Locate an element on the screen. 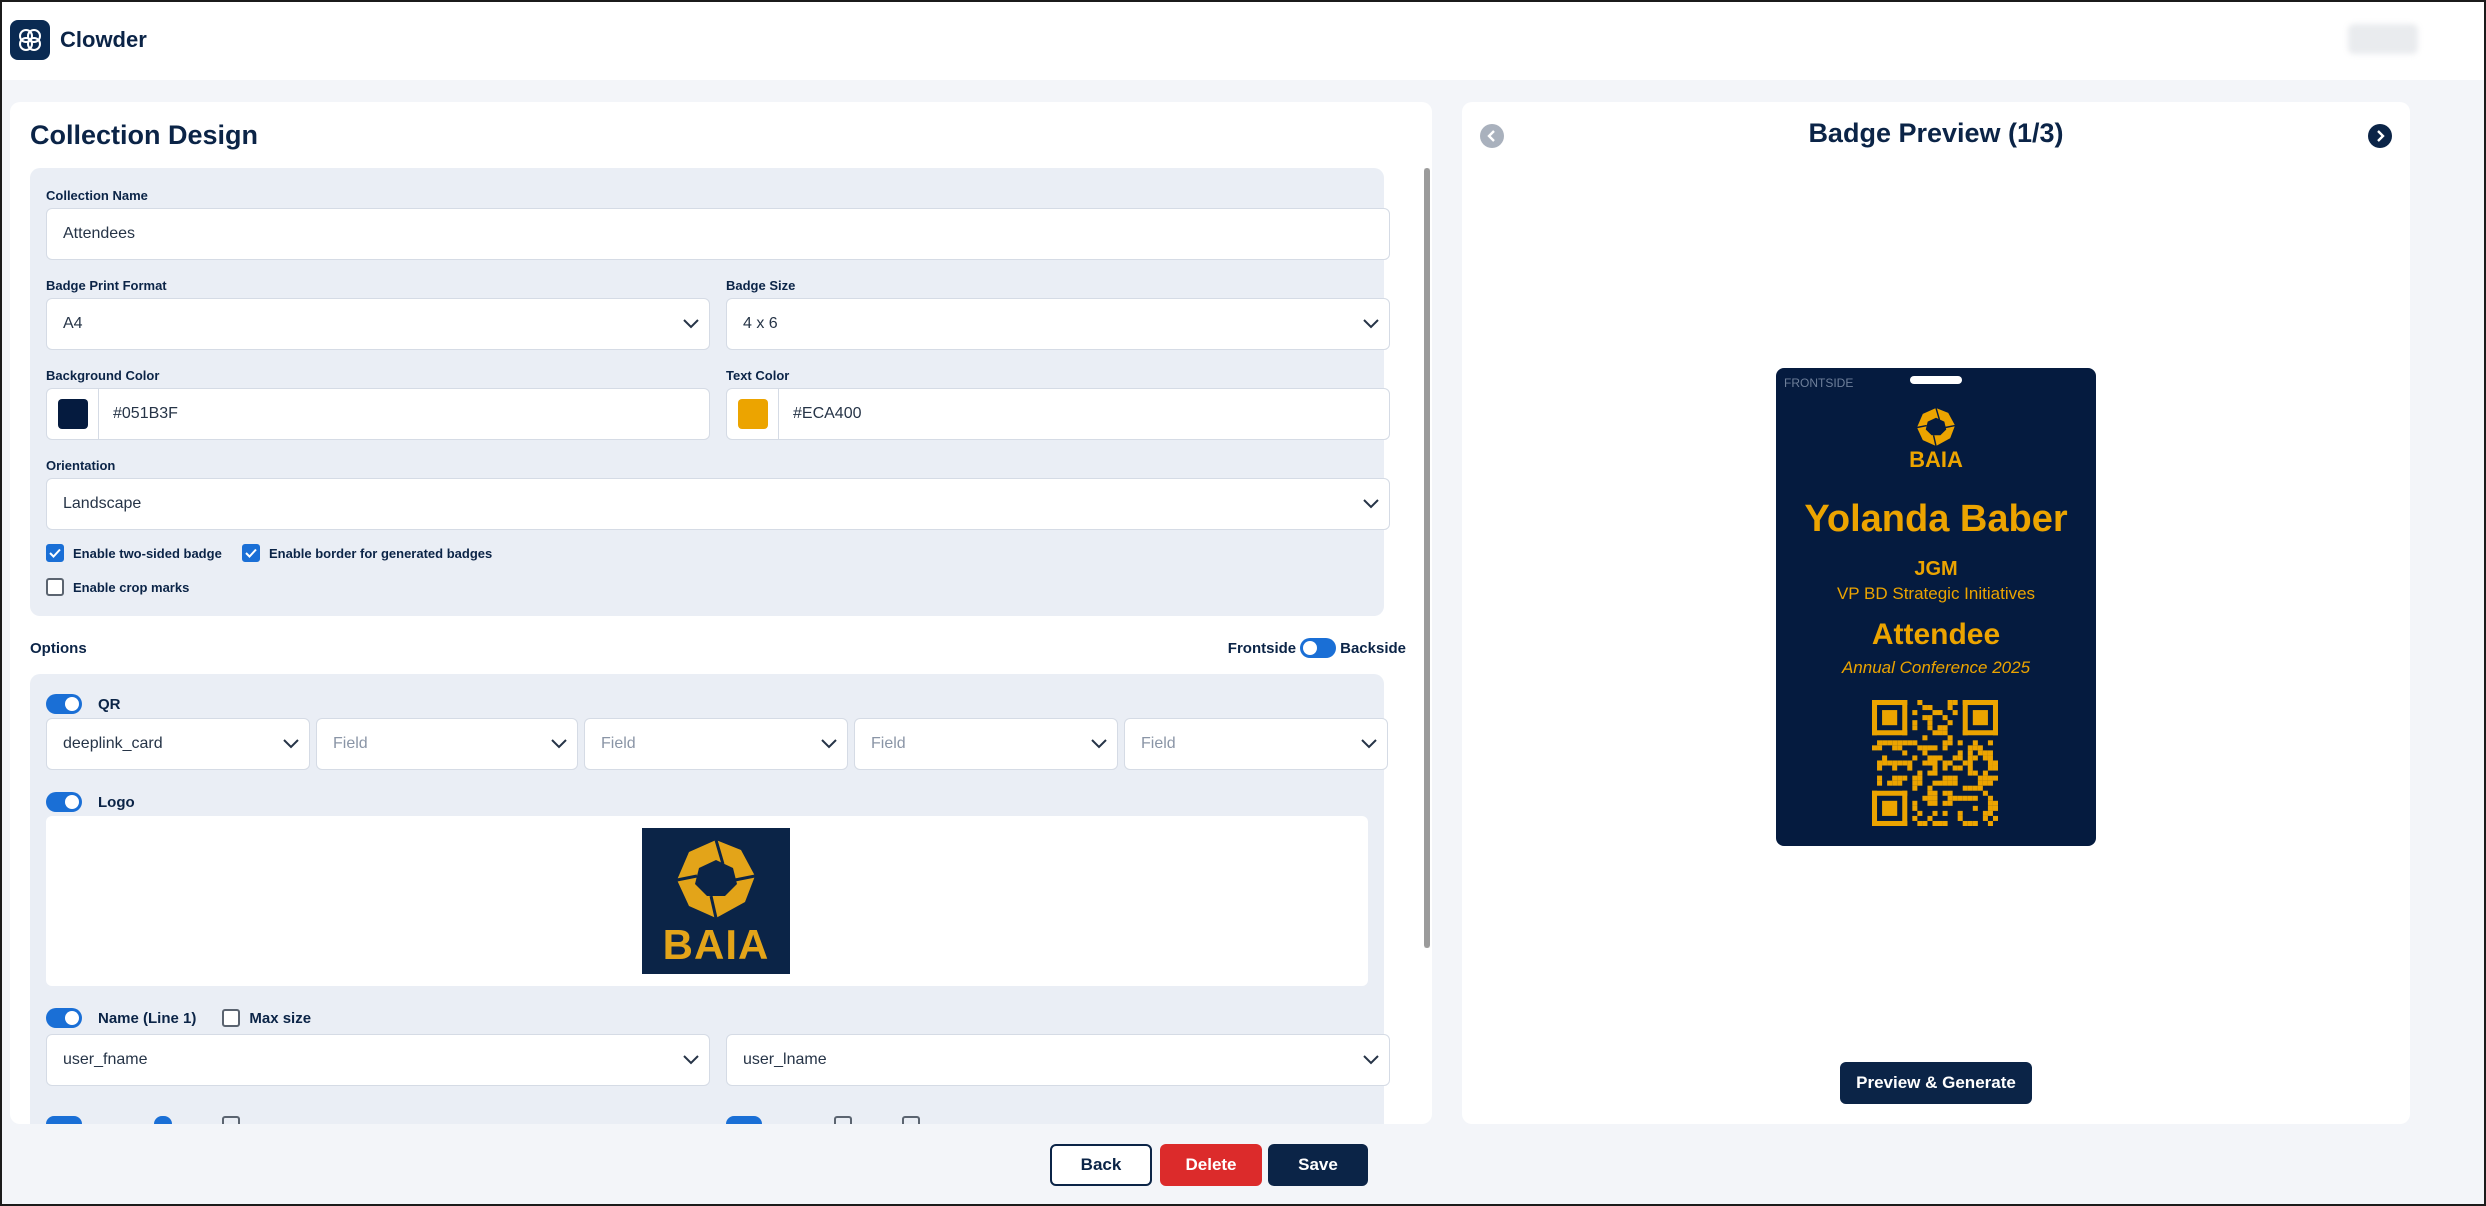 The image size is (2486, 1206). preview-title: Badge Preview (1/3) is located at coordinates (1936, 133).